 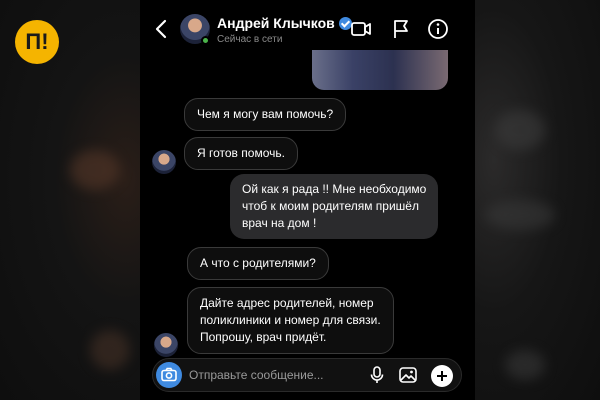 I want to click on message-incoming: Я готов помочь., so click(x=241, y=153).